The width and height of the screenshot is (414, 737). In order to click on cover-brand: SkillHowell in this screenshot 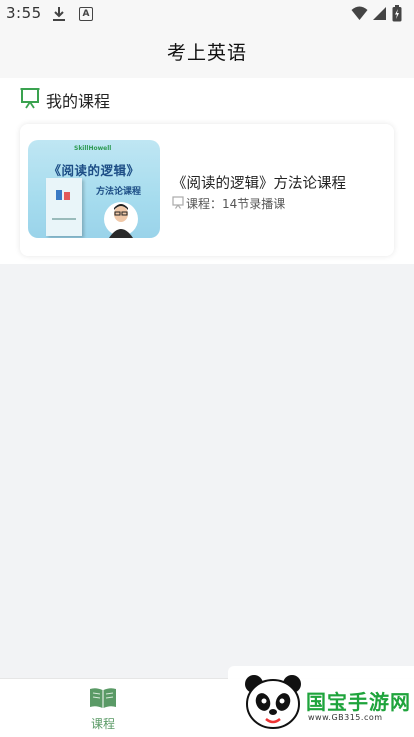, I will do `click(93, 148)`.